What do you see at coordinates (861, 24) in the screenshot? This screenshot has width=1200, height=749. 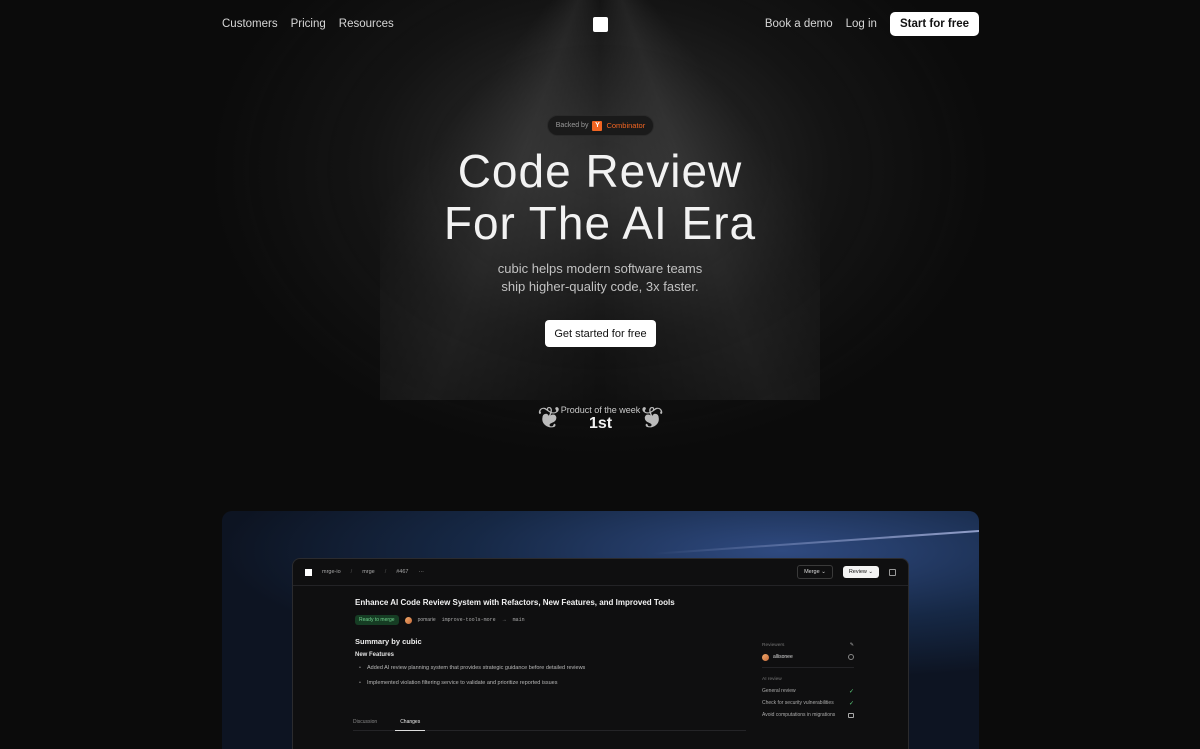 I see `login-link: Log in` at bounding box center [861, 24].